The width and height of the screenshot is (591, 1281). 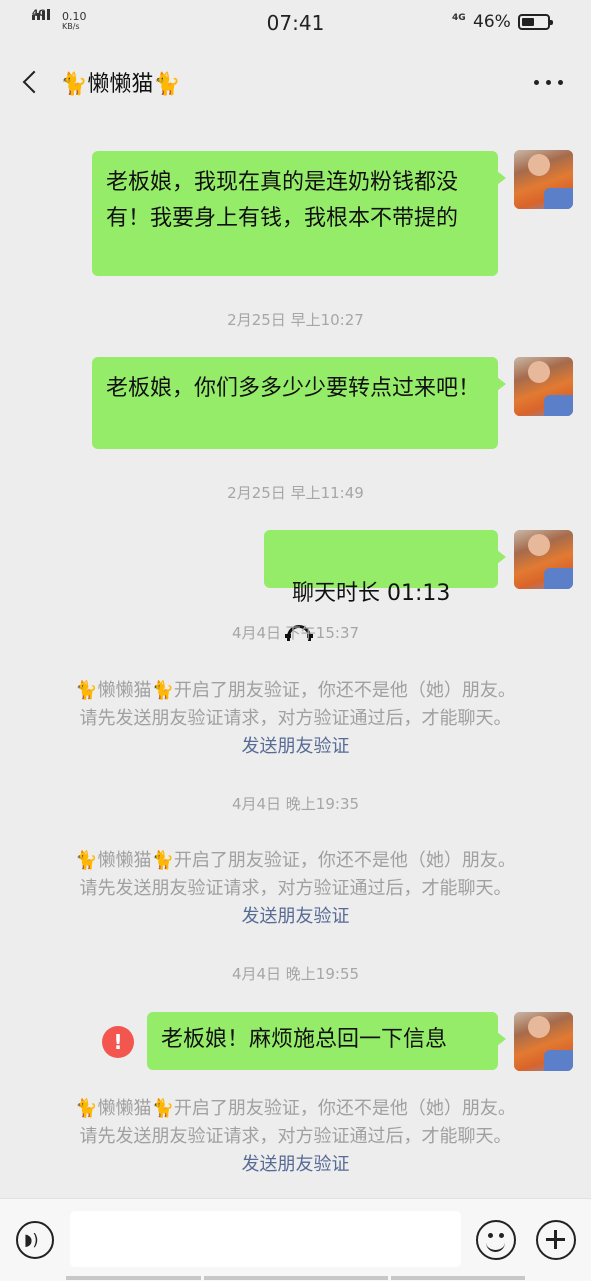 What do you see at coordinates (118, 1042) in the screenshot?
I see `error-icon: !` at bounding box center [118, 1042].